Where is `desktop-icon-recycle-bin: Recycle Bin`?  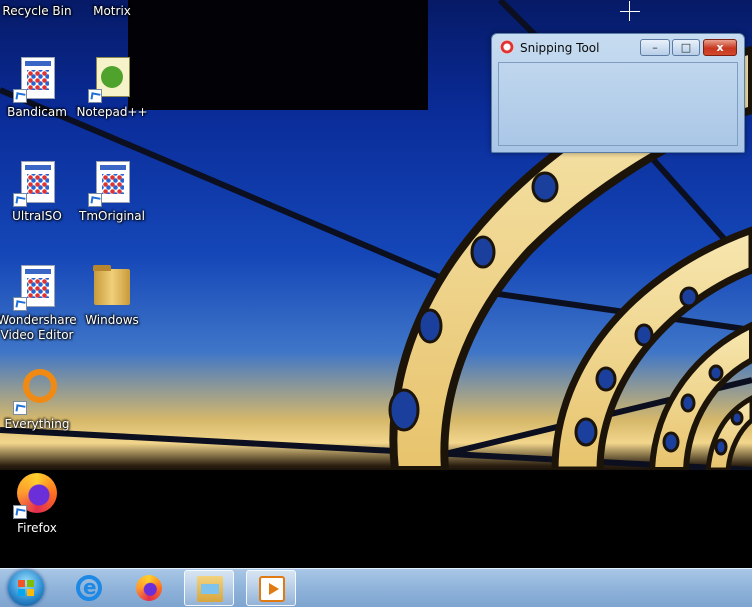 desktop-icon-recycle-bin: Recycle Bin is located at coordinates (38, 10).